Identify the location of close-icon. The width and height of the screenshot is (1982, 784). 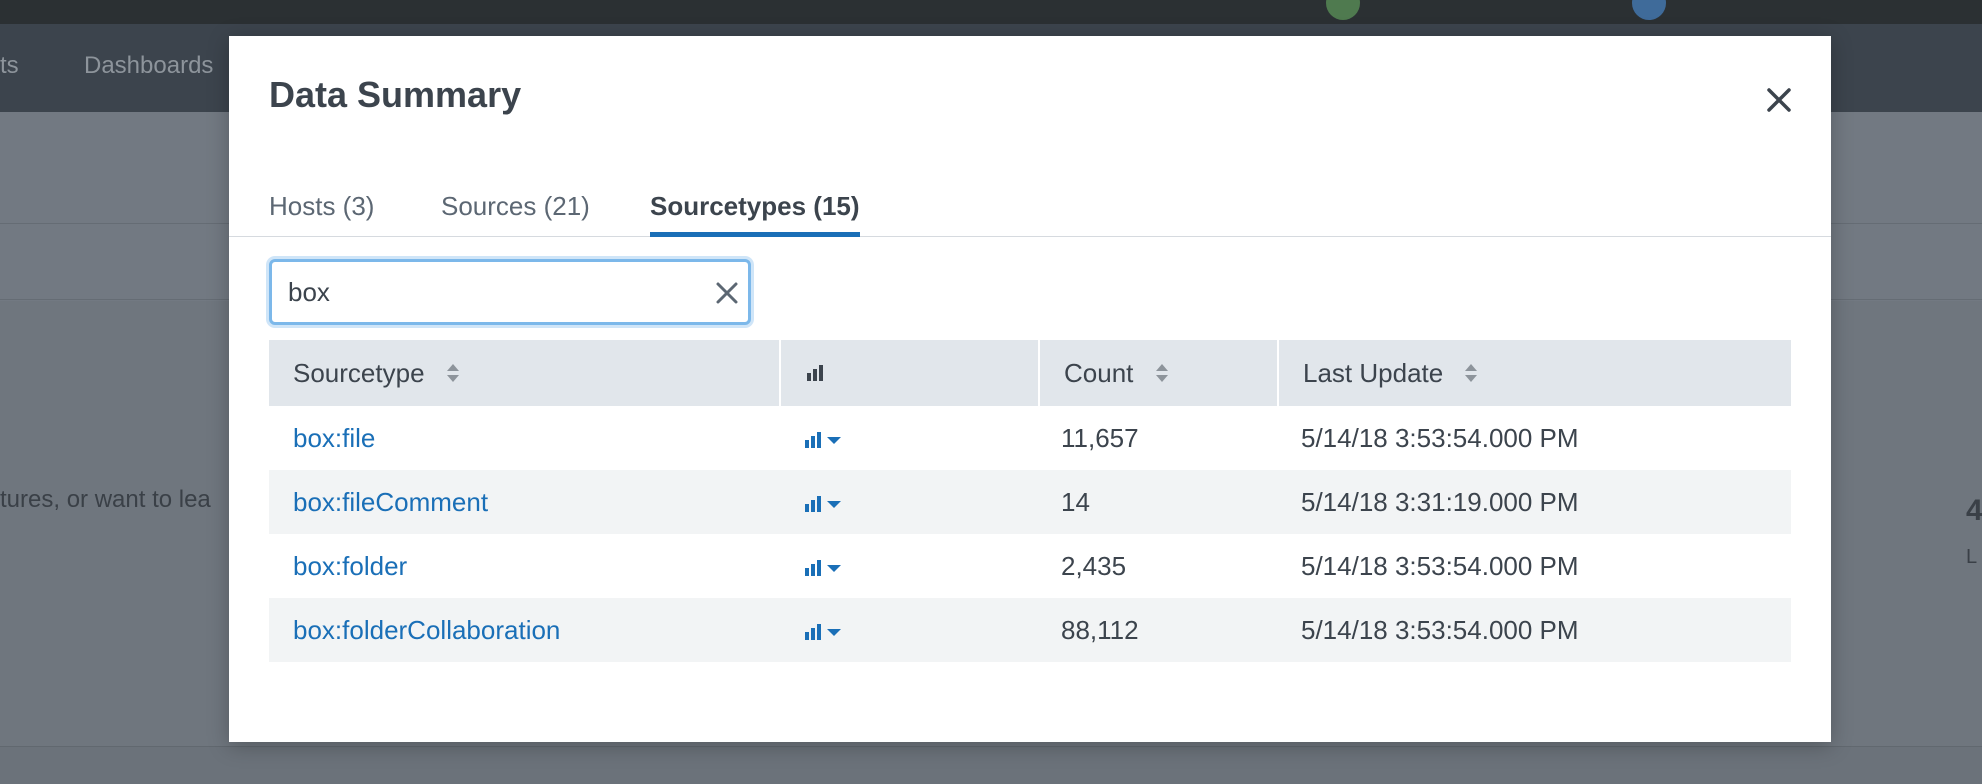
(1779, 100).